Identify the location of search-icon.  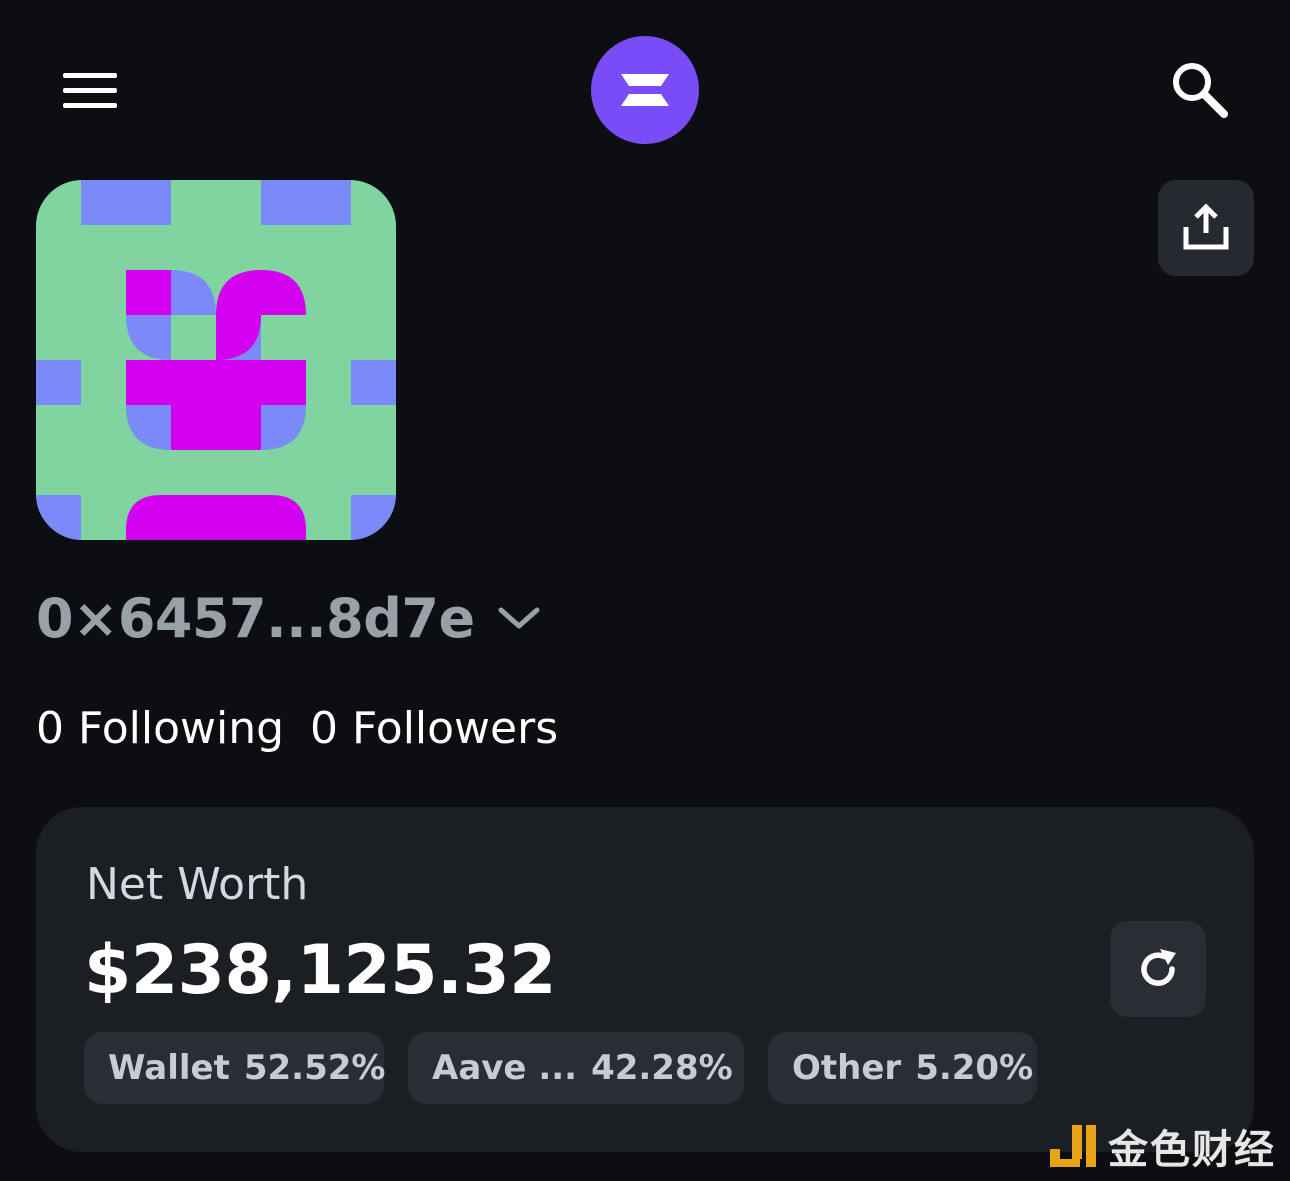
(1200, 90).